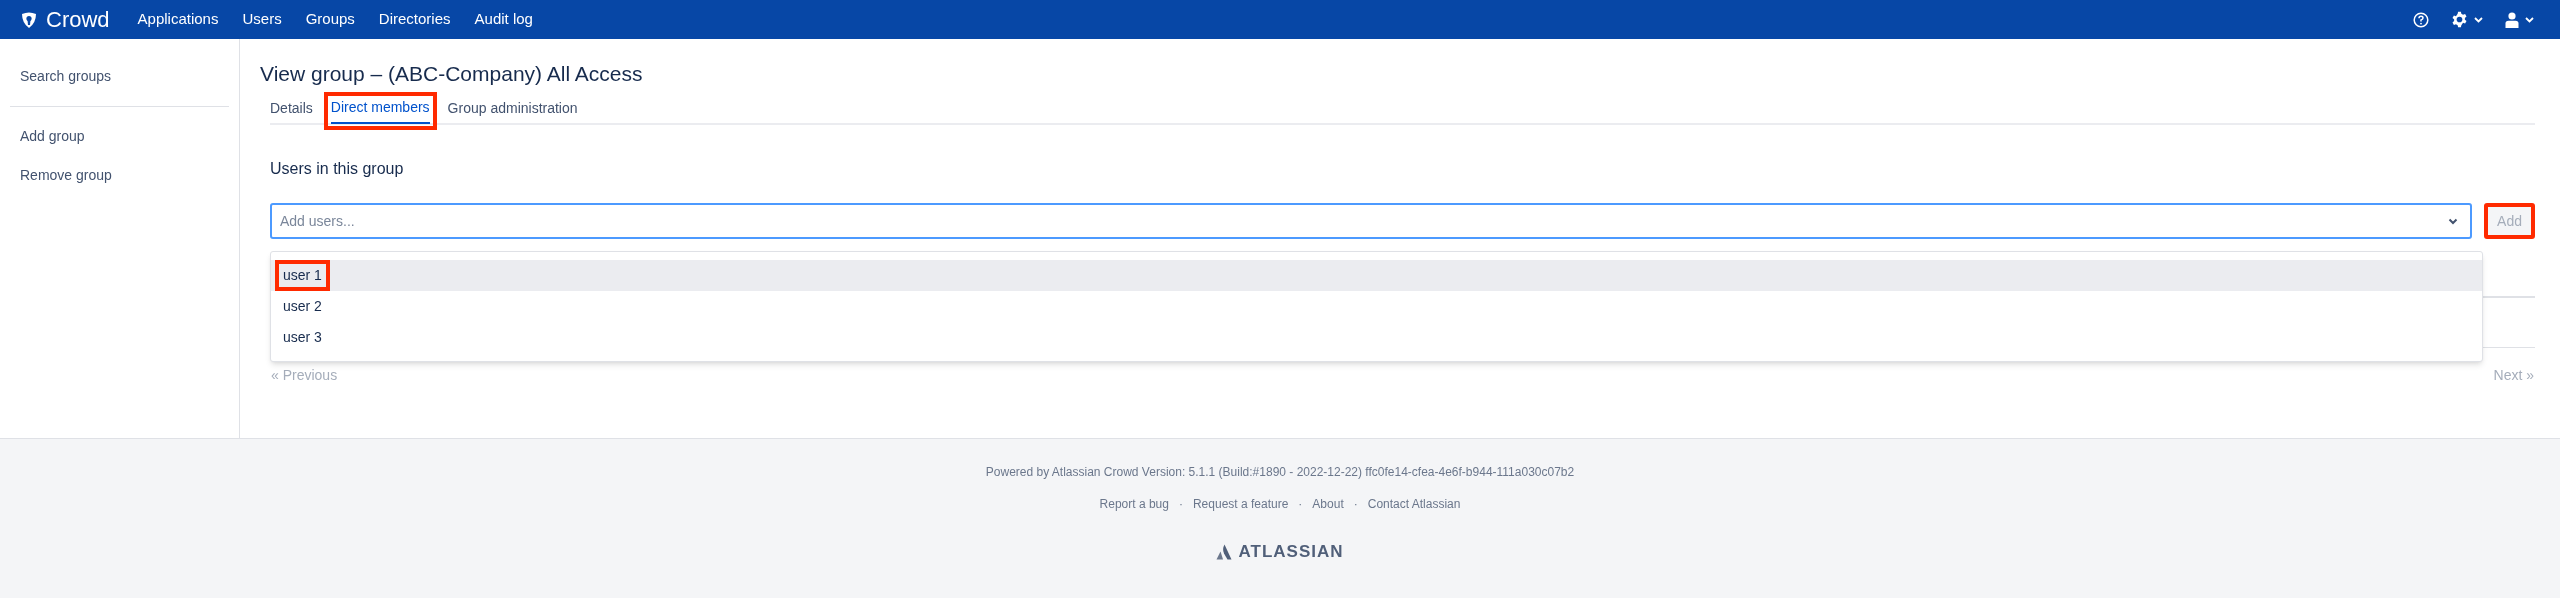 This screenshot has height=598, width=2560. What do you see at coordinates (1224, 551) in the screenshot?
I see `atlassian-logo-icon` at bounding box center [1224, 551].